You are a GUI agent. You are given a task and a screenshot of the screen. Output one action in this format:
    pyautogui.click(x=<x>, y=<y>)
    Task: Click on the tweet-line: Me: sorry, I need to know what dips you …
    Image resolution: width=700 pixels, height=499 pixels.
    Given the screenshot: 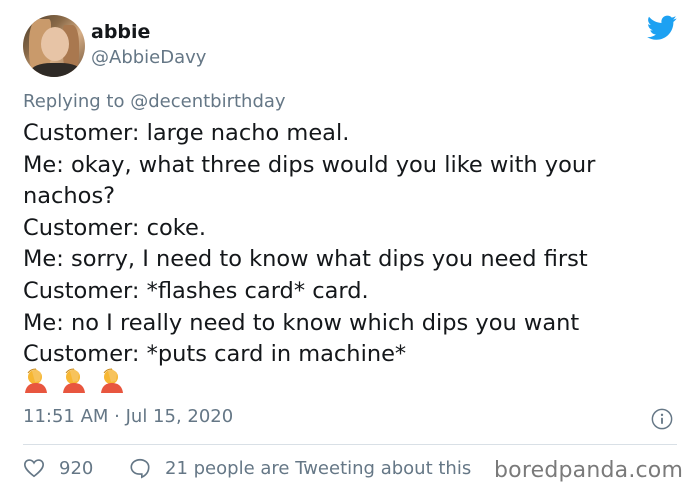 What is the action you would take?
    pyautogui.click(x=305, y=259)
    